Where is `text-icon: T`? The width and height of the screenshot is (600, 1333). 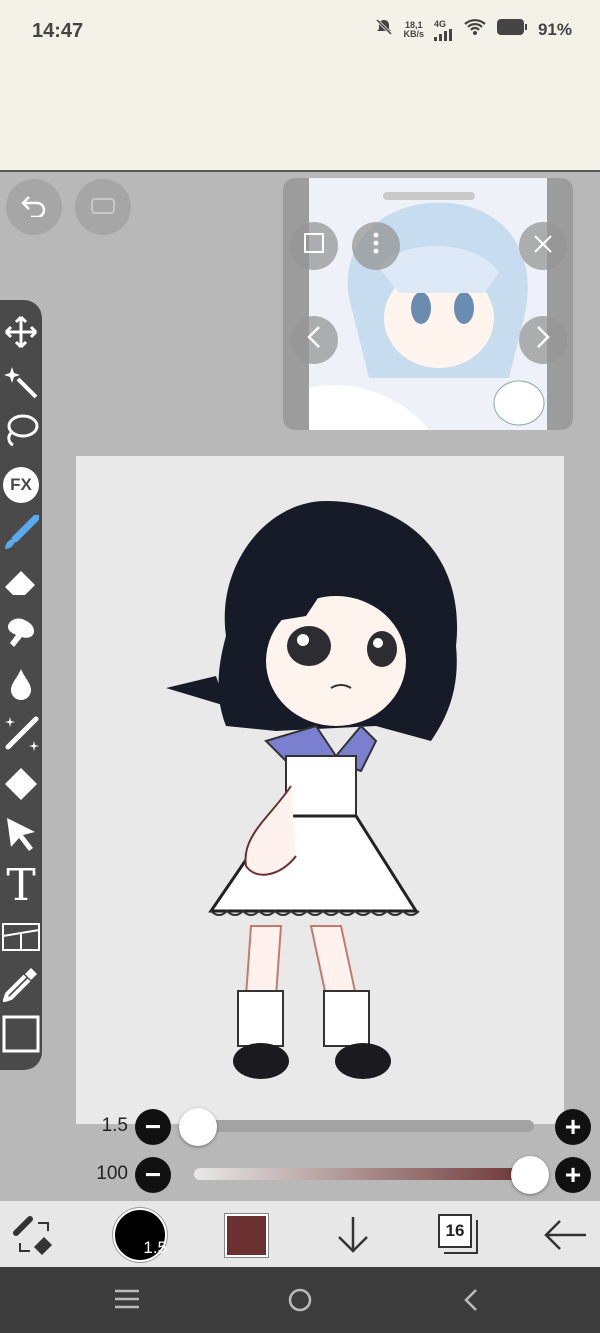
text-icon: T is located at coordinates (21, 885).